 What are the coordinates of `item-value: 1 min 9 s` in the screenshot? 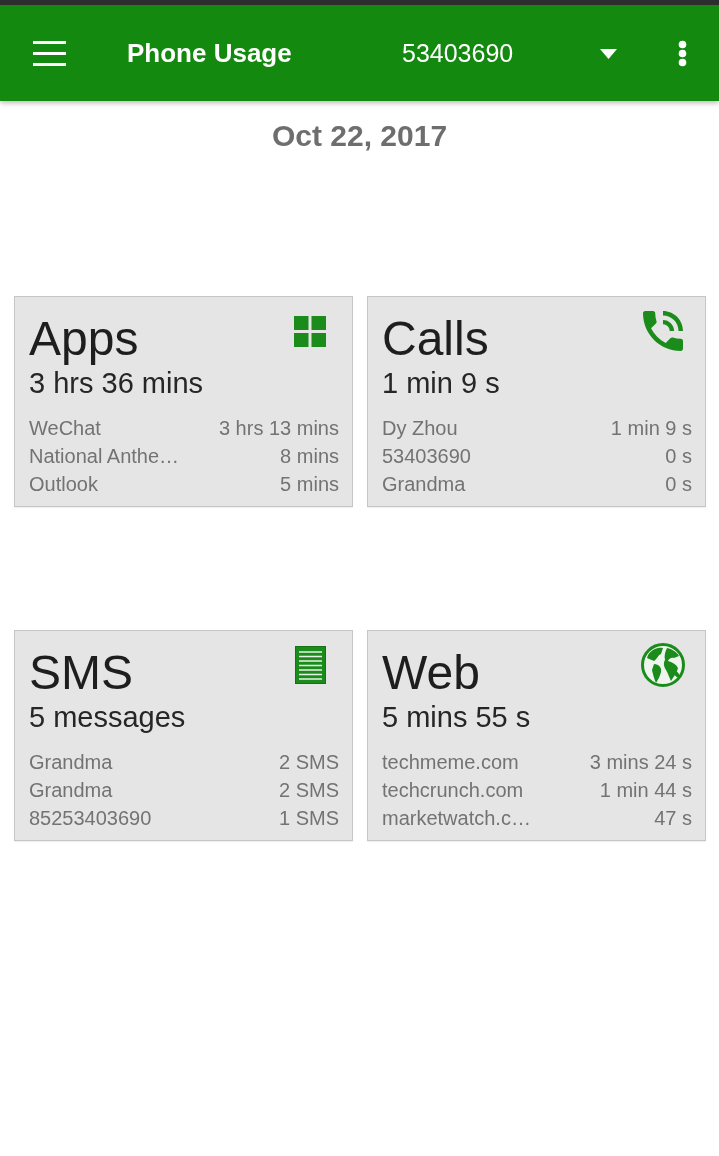 It's located at (651, 428).